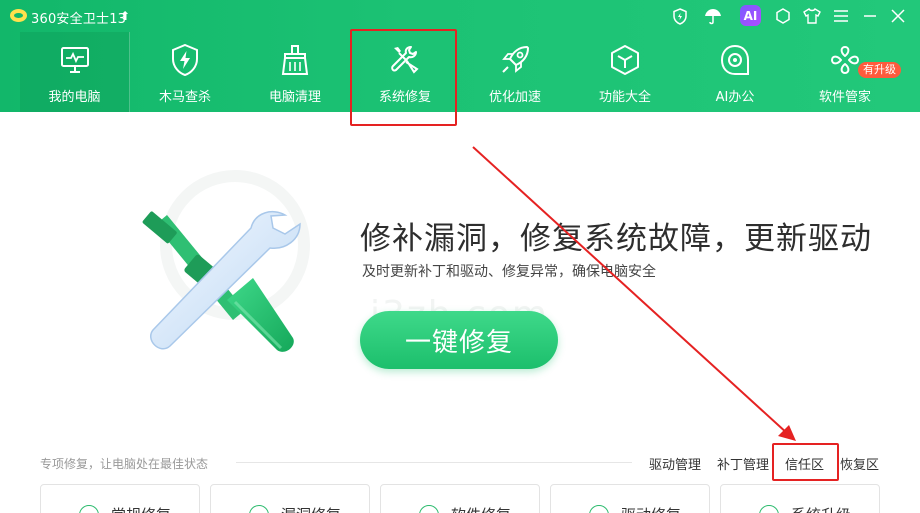 This screenshot has width=920, height=513. Describe the element at coordinates (120, 498) in the screenshot. I see `card-routine-repair: 常规修复` at that location.